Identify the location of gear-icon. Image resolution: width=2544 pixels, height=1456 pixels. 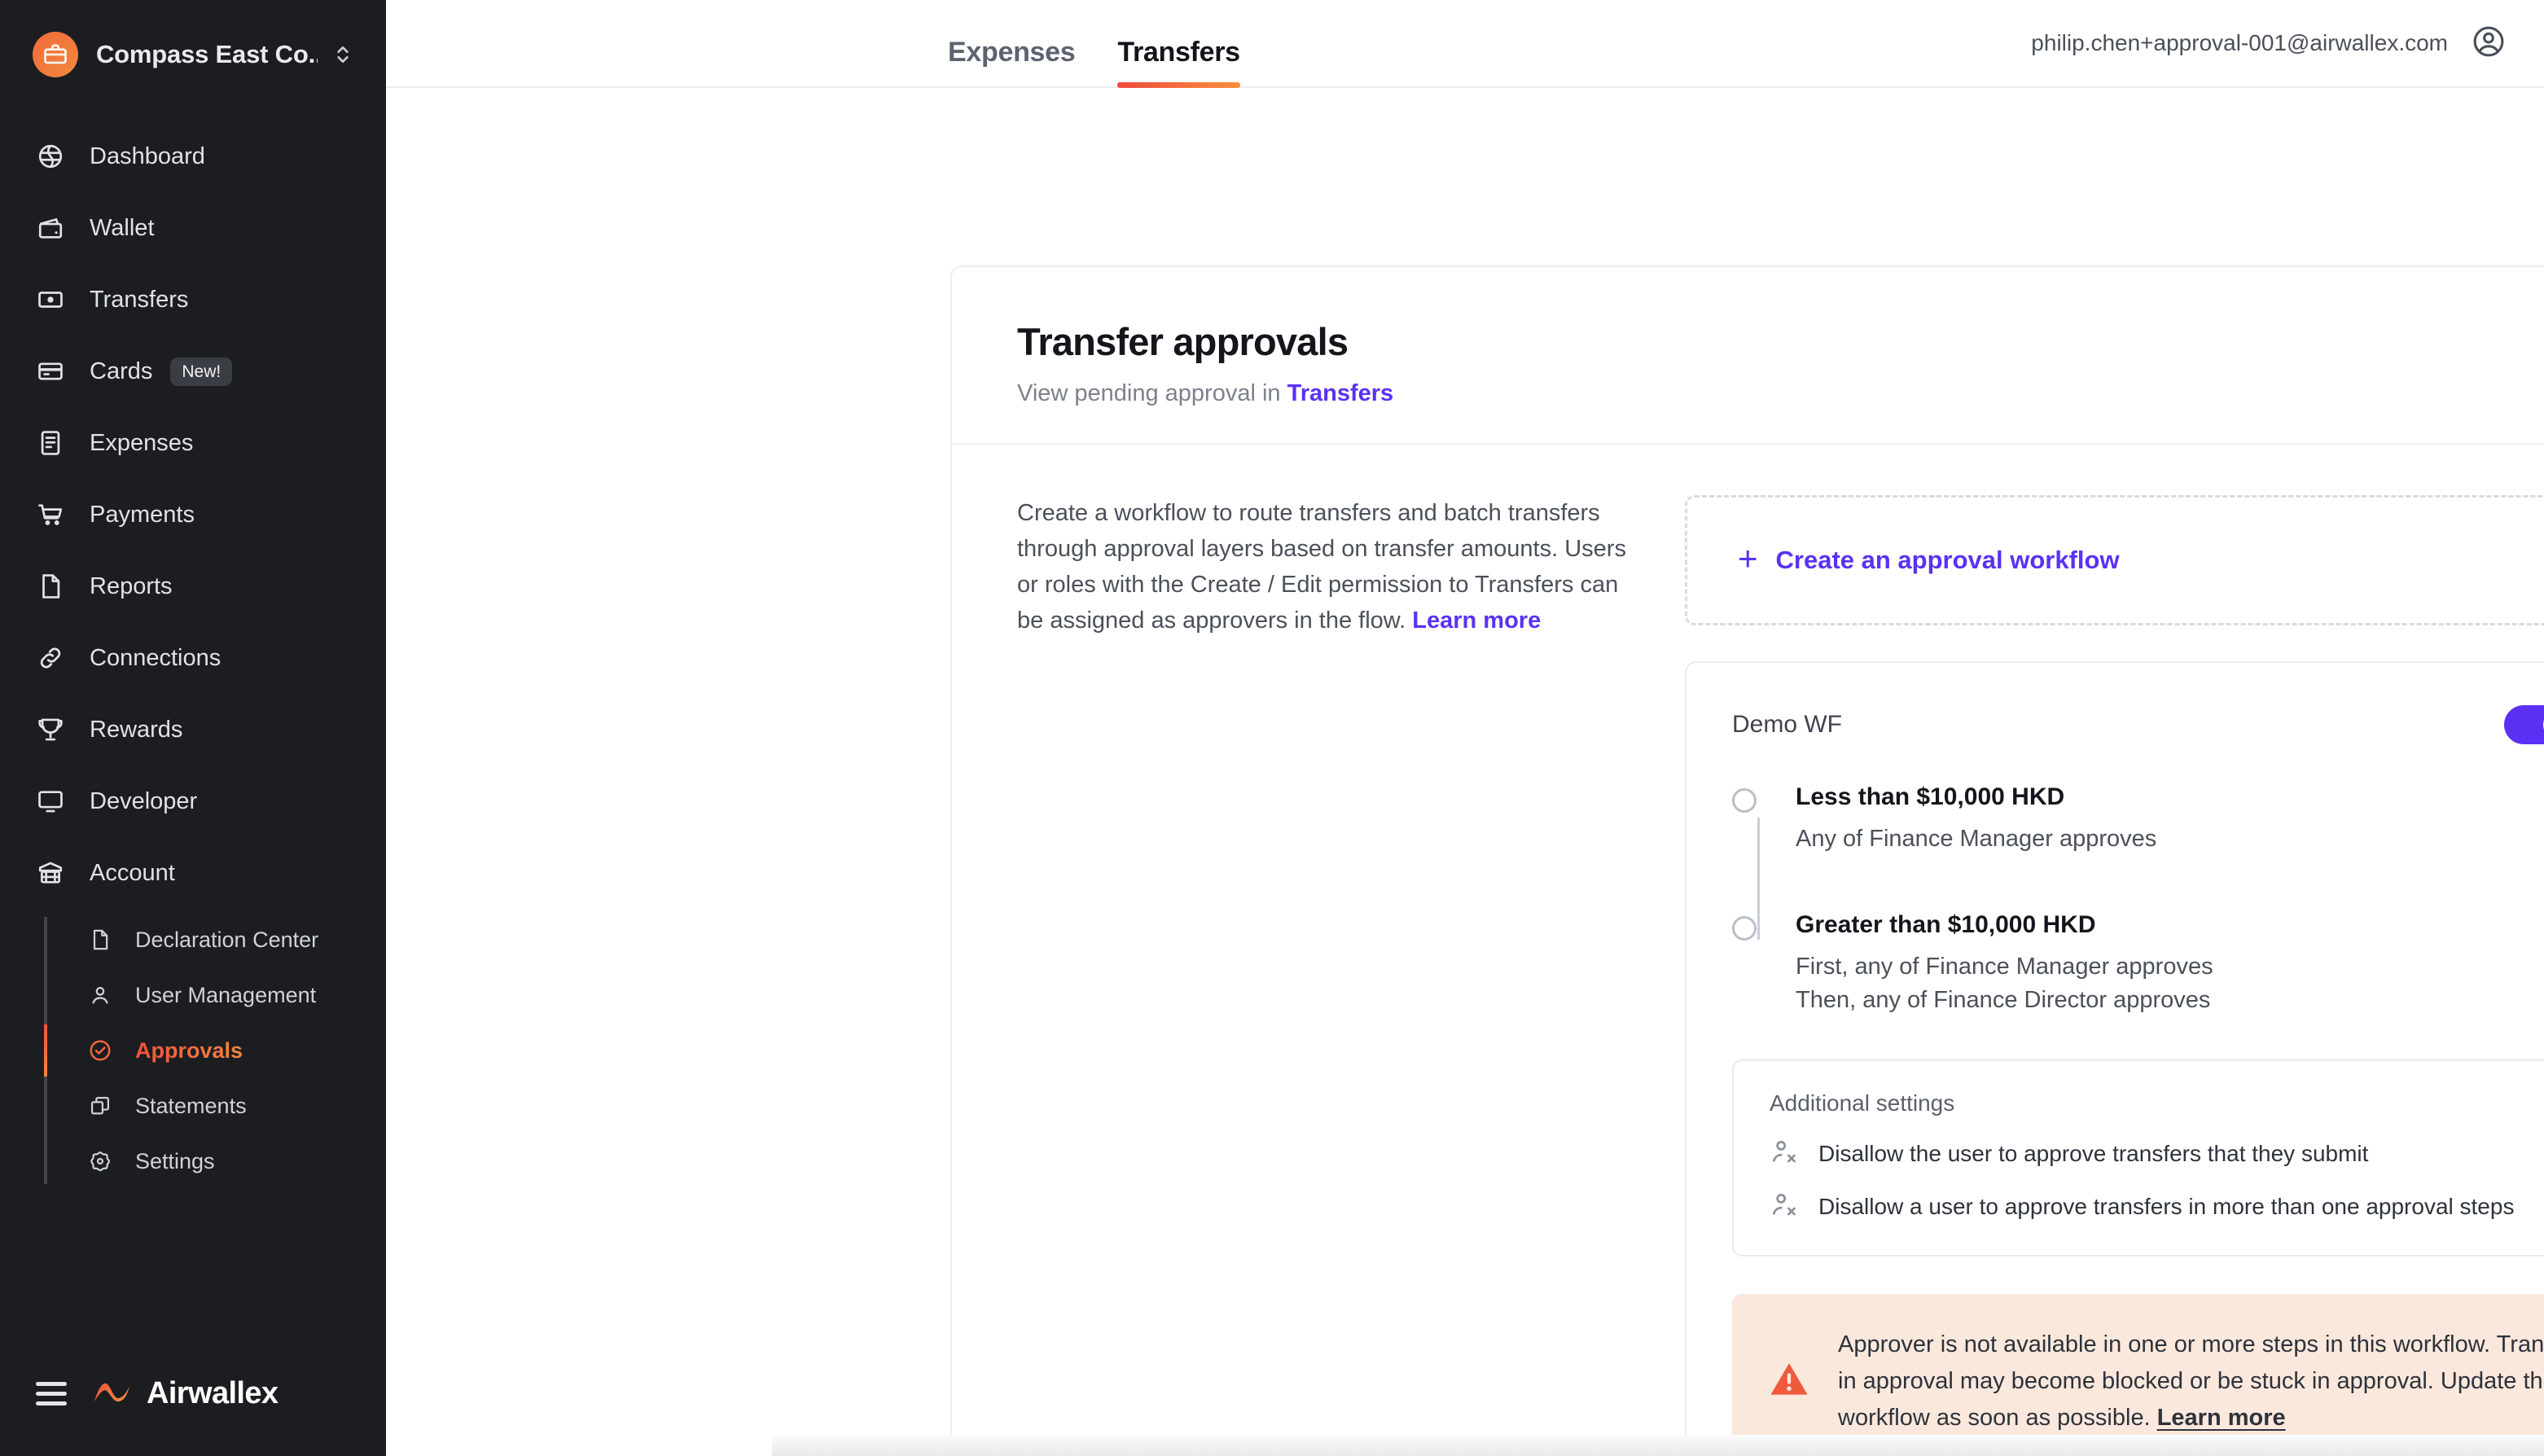
(100, 1161).